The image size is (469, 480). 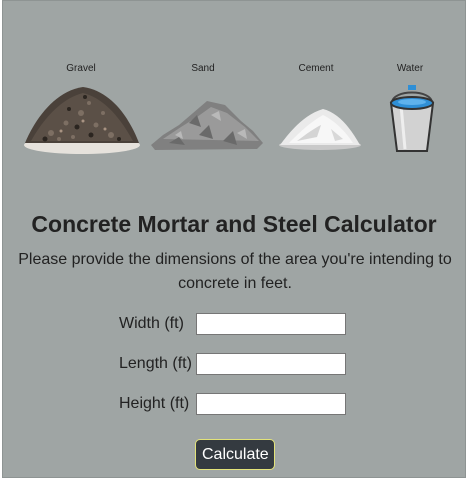 I want to click on calculate-button: Calculate, so click(x=235, y=454).